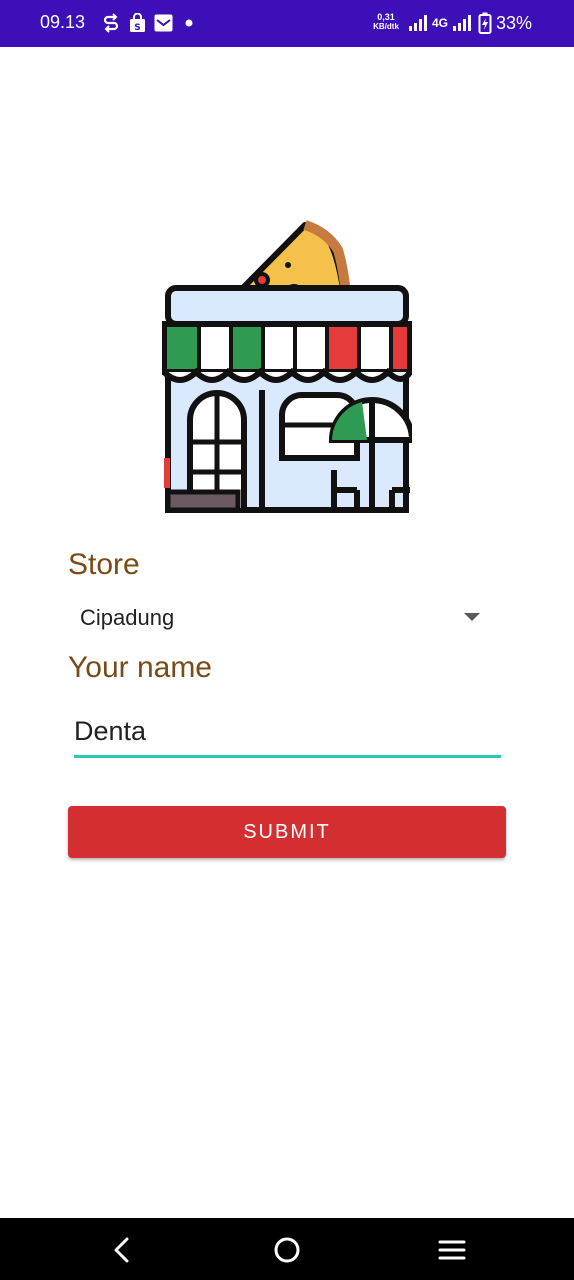 The width and height of the screenshot is (574, 1280). What do you see at coordinates (111, 23) in the screenshot?
I see `sync-icon` at bounding box center [111, 23].